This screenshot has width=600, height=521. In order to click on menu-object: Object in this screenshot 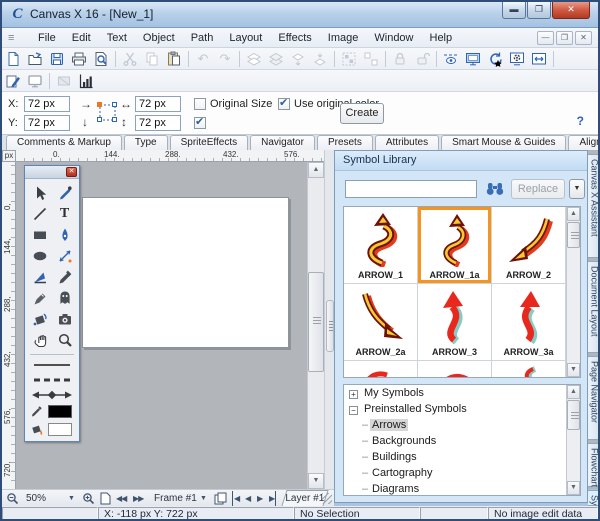, I will do `click(159, 38)`.